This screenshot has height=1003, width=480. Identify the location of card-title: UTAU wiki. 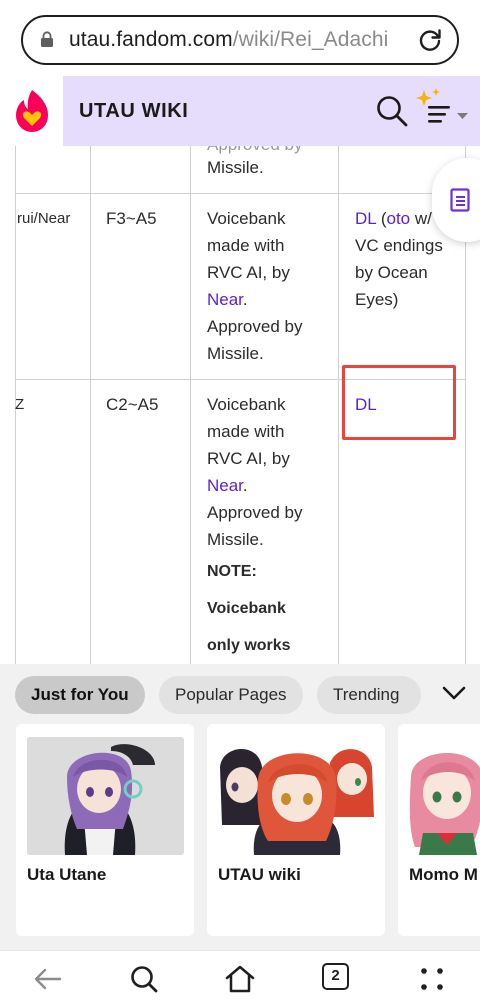
(259, 874).